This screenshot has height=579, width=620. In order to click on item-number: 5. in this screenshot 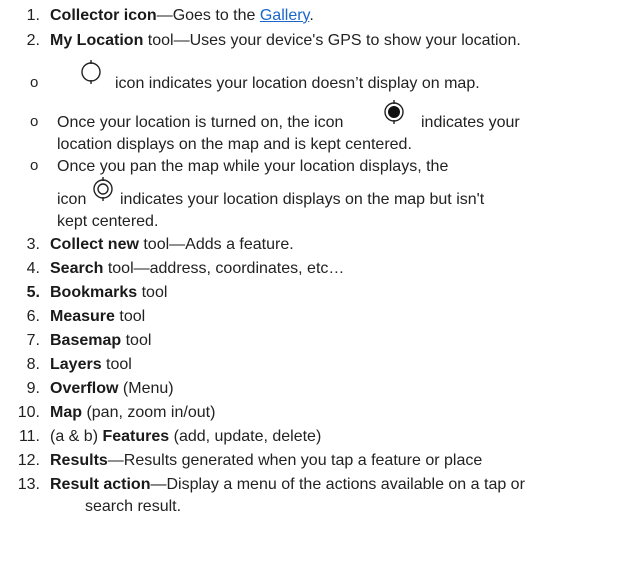, I will do `click(33, 292)`.